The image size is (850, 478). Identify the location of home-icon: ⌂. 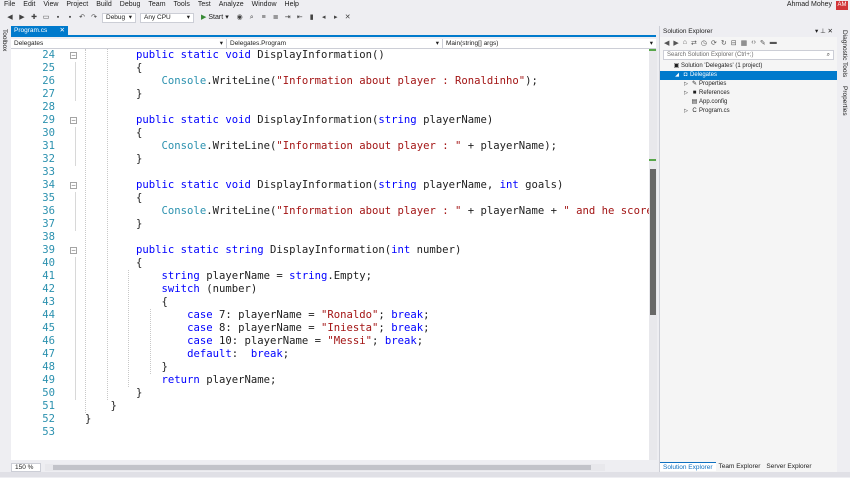
(685, 42).